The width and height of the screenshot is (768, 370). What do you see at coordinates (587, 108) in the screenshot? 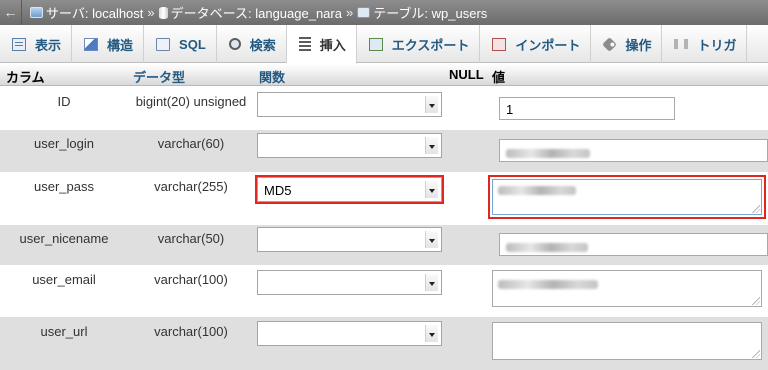
I see `value-input: 1` at bounding box center [587, 108].